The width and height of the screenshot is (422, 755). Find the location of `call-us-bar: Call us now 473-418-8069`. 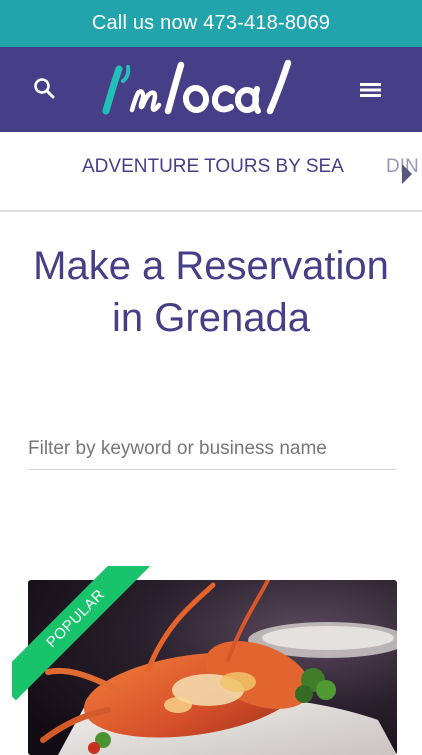

call-us-bar: Call us now 473-418-8069 is located at coordinates (211, 23).